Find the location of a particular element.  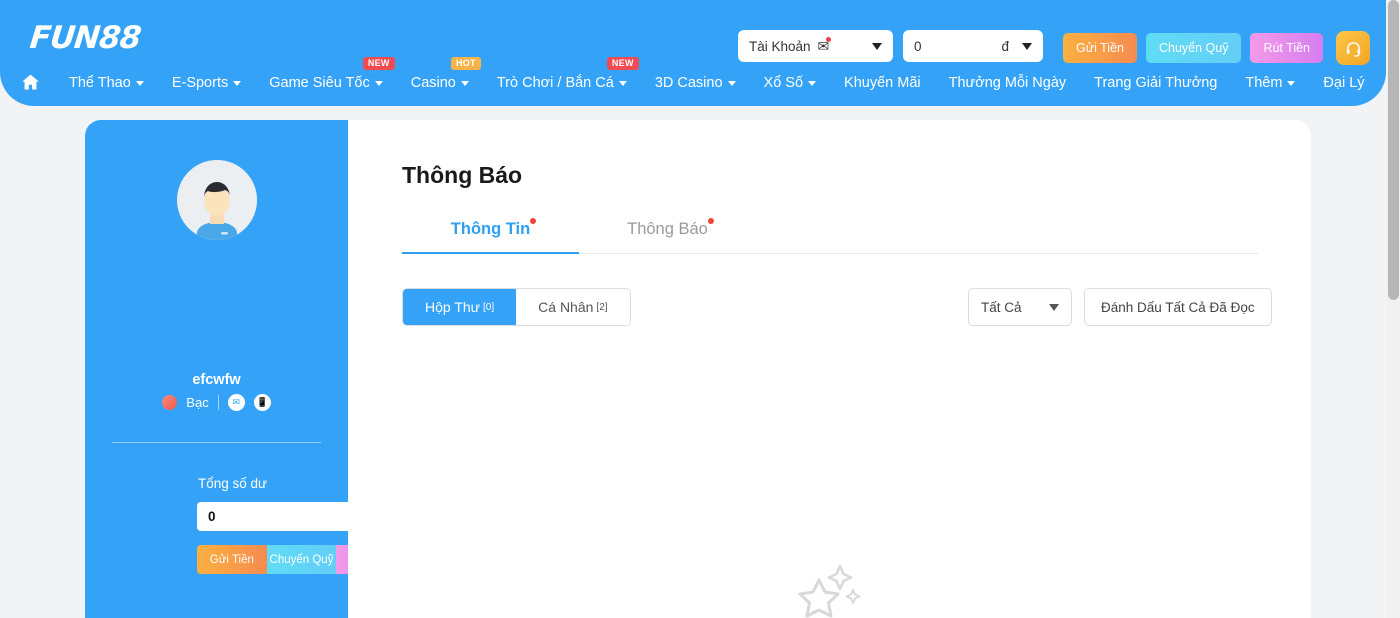

nav-item-khuyen-mai: Khuyến Mãi is located at coordinates (882, 83).